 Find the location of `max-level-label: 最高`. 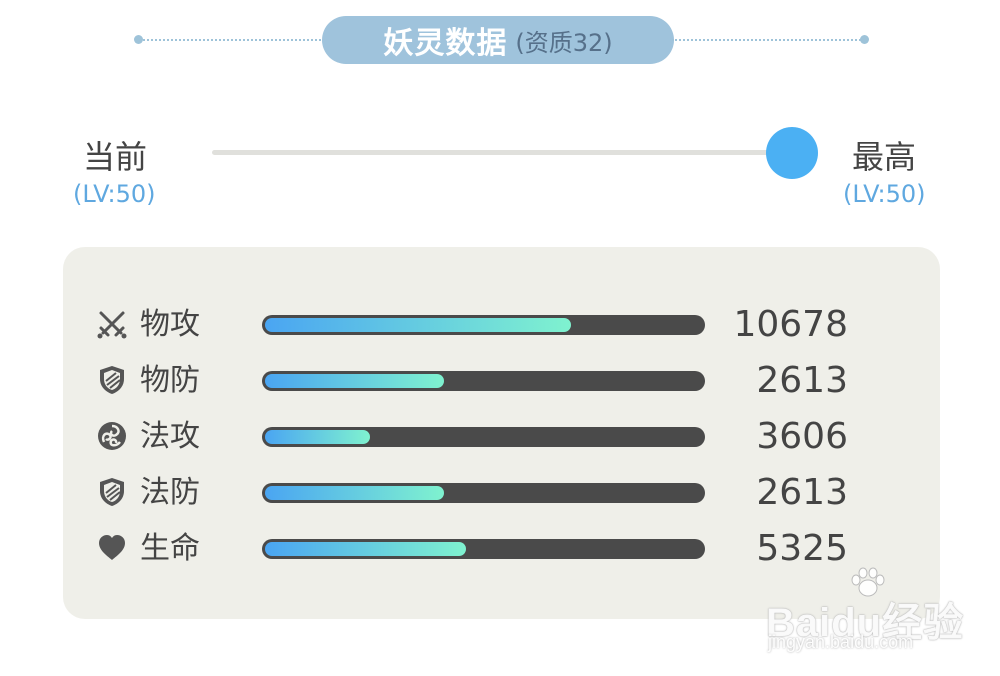

max-level-label: 最高 is located at coordinates (884, 157).